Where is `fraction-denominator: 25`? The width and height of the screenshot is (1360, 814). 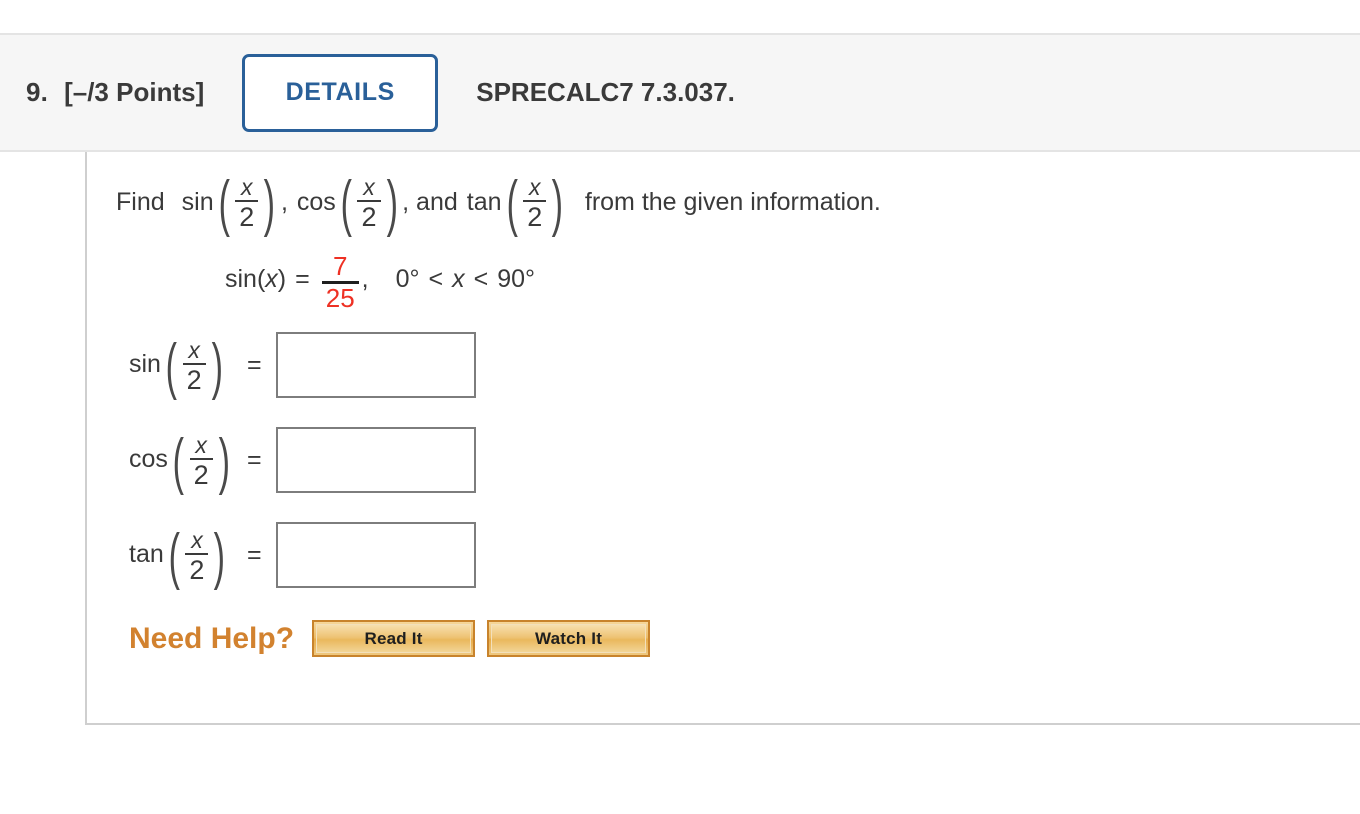 fraction-denominator: 25 is located at coordinates (340, 298).